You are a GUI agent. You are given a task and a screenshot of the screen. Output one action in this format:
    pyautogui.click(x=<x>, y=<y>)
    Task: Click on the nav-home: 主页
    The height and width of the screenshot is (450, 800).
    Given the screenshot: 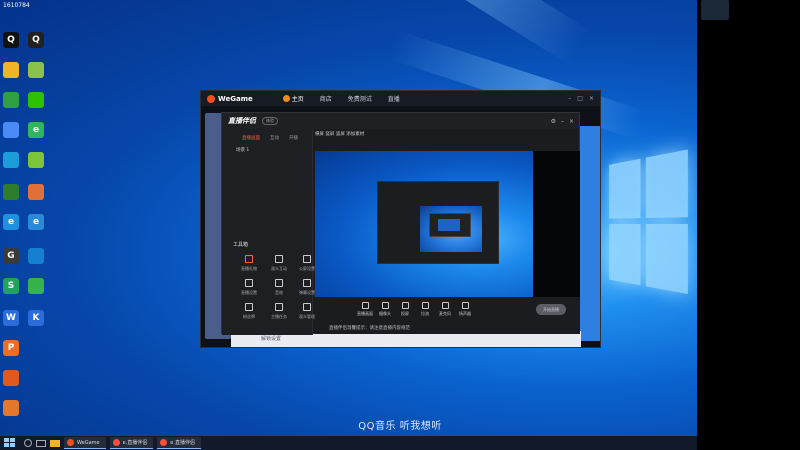 What is the action you would take?
    pyautogui.click(x=293, y=98)
    